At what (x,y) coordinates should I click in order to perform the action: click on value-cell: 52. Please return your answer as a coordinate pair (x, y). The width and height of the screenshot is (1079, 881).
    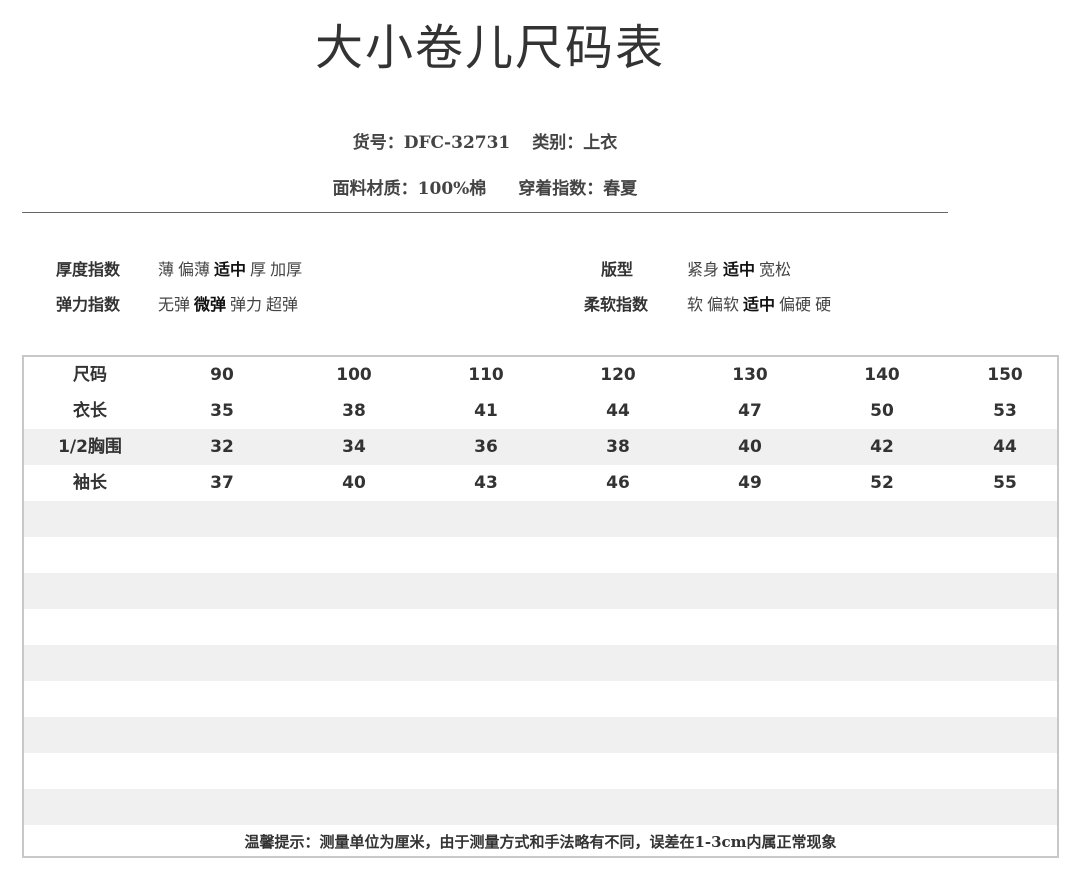
    Looking at the image, I should click on (882, 483).